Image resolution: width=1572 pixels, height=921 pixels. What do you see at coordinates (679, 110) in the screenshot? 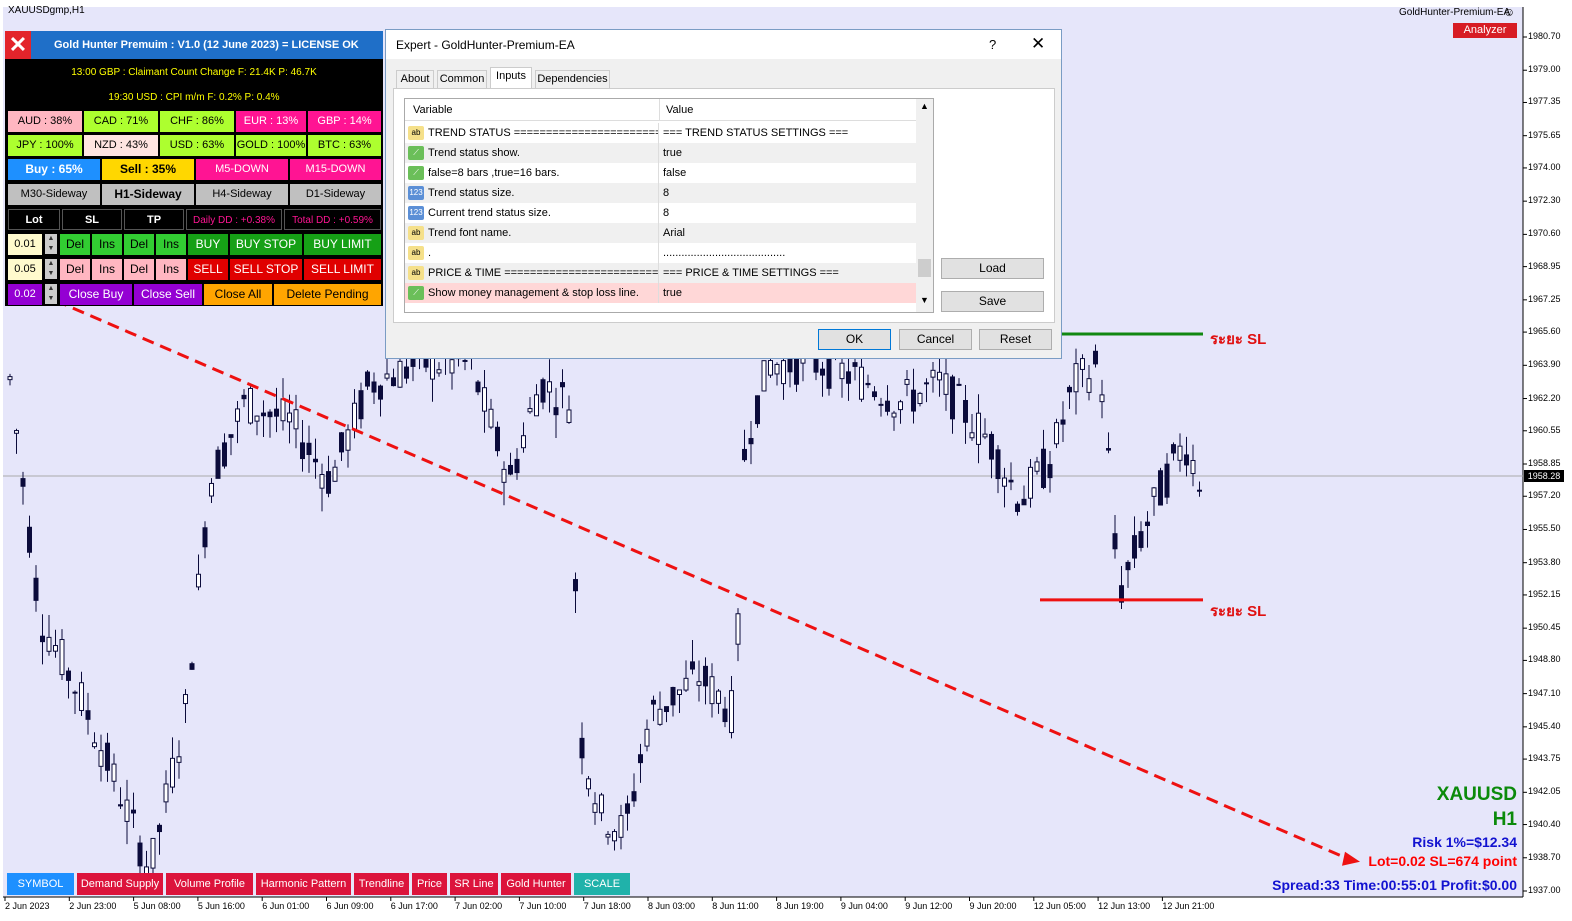
I see `column-value: Value` at bounding box center [679, 110].